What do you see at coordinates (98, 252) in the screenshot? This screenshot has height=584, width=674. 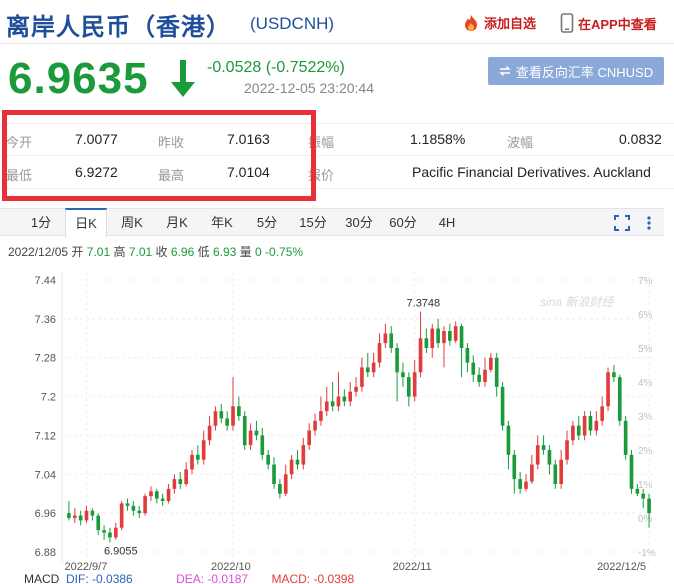 I see `ohlc-open: 7.01` at bounding box center [98, 252].